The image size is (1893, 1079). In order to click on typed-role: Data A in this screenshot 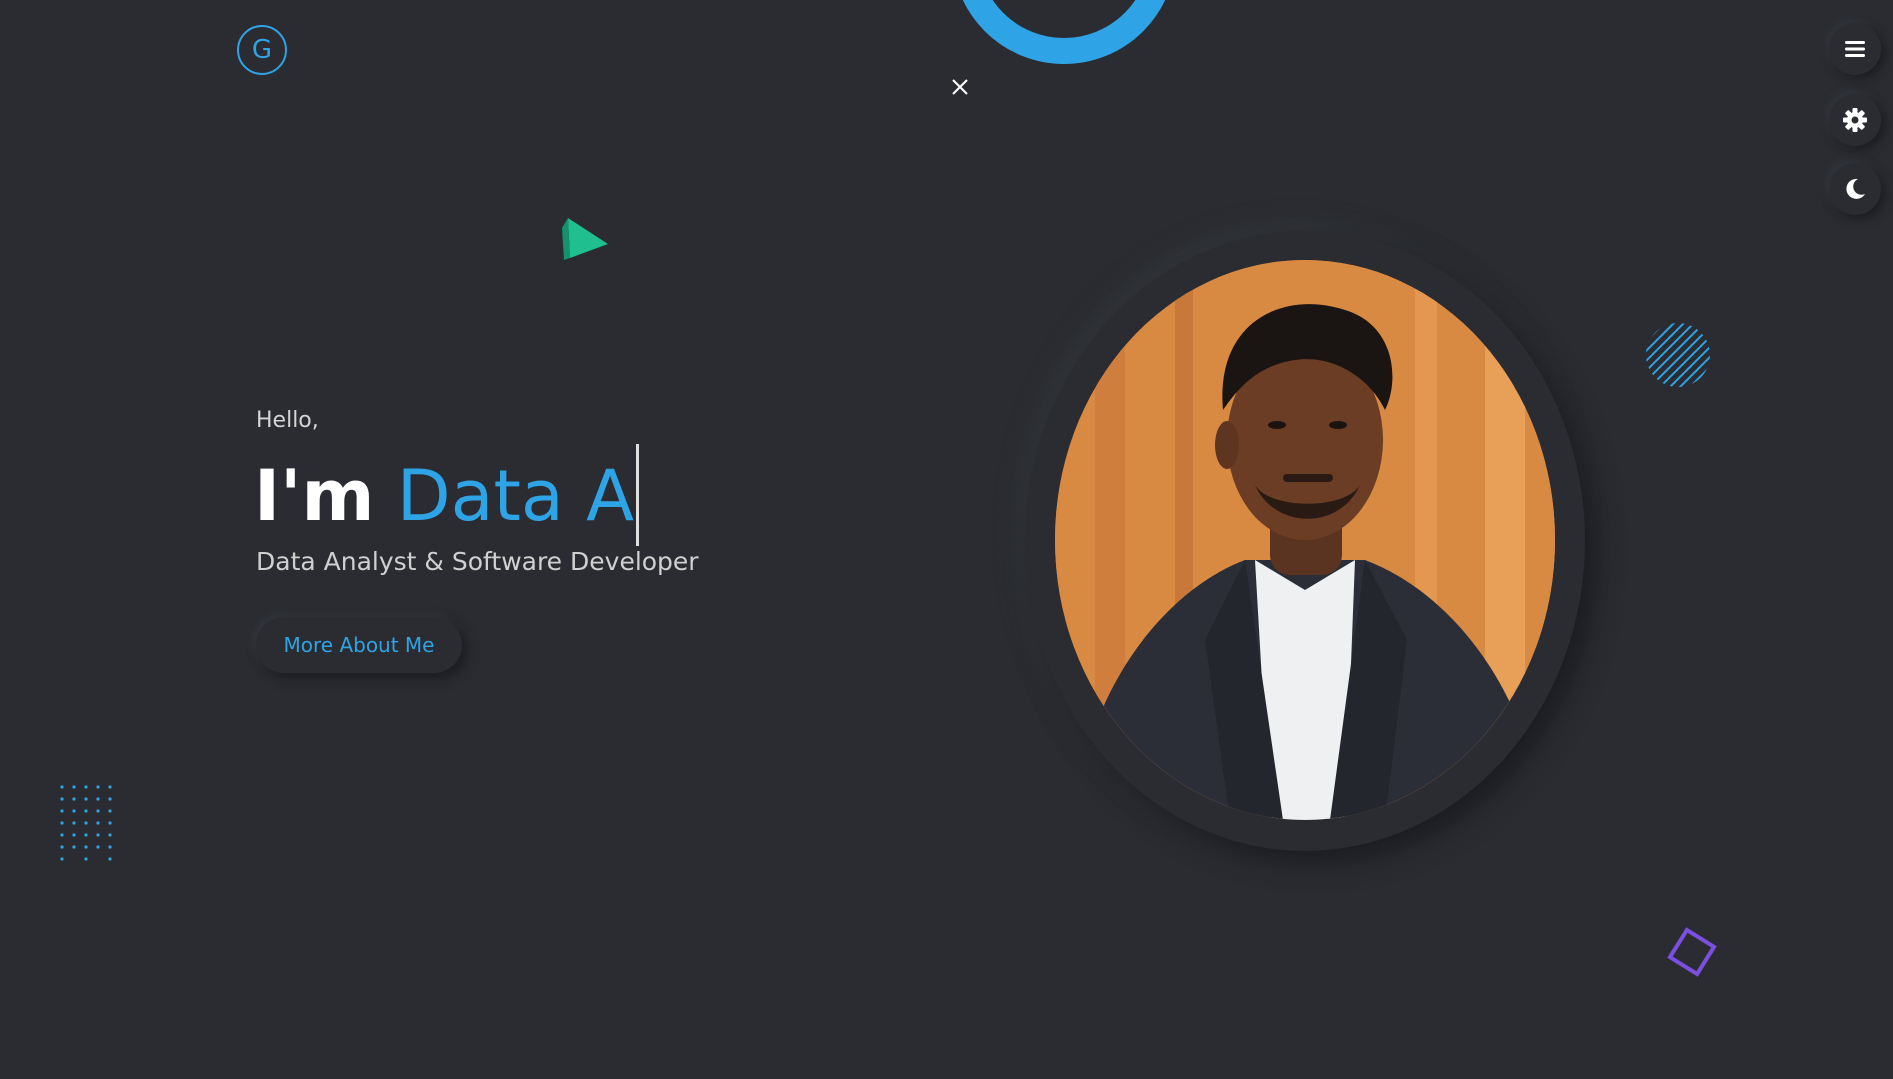, I will do `click(515, 496)`.